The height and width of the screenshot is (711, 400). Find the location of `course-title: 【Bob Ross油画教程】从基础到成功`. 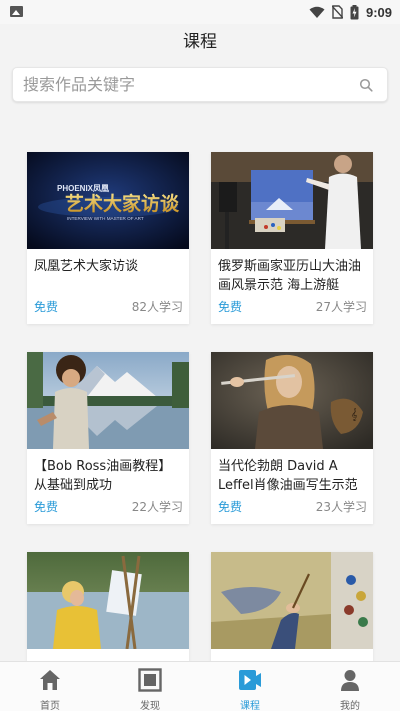

course-title: 【Bob Ross油画教程】从基础到成功 is located at coordinates (103, 476).